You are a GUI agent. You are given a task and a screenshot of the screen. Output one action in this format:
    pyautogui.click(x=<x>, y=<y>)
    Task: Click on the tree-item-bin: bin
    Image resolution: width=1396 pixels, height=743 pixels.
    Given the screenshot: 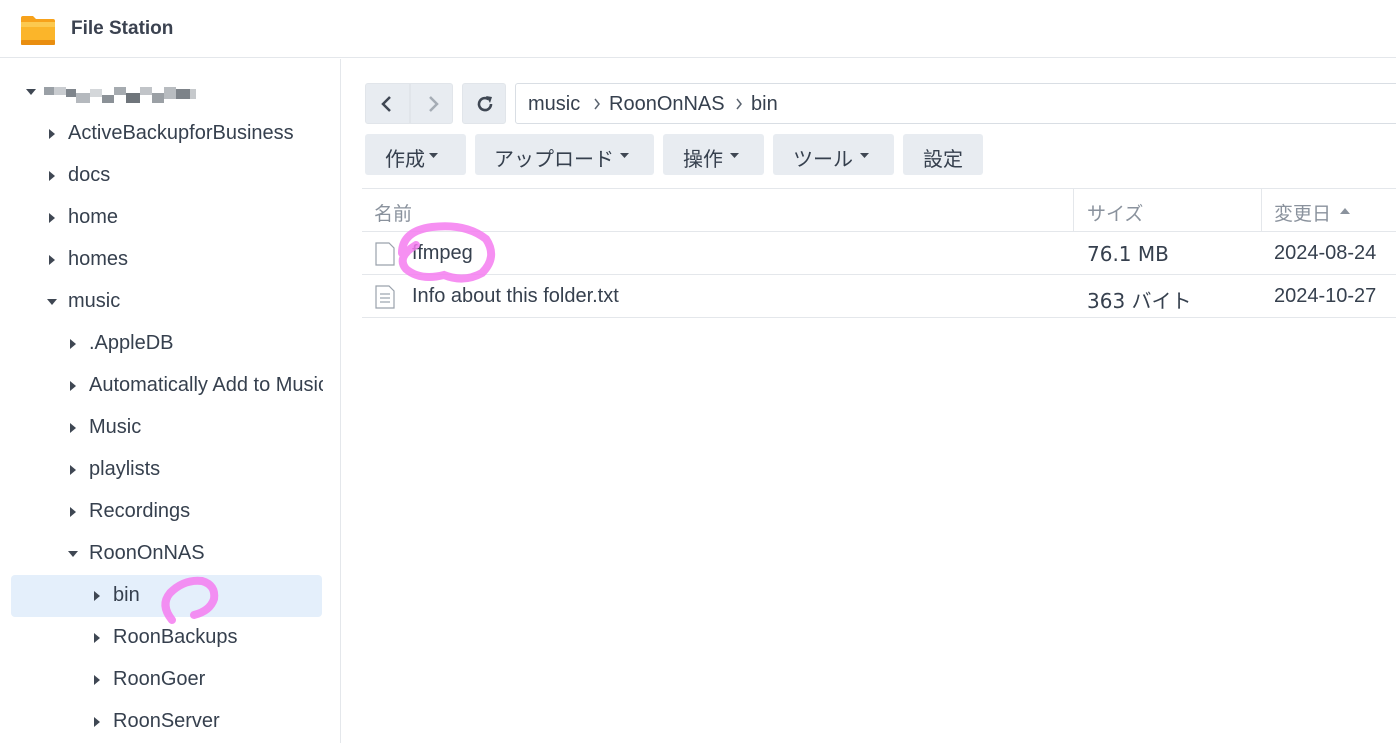 What is the action you would take?
    pyautogui.click(x=170, y=596)
    